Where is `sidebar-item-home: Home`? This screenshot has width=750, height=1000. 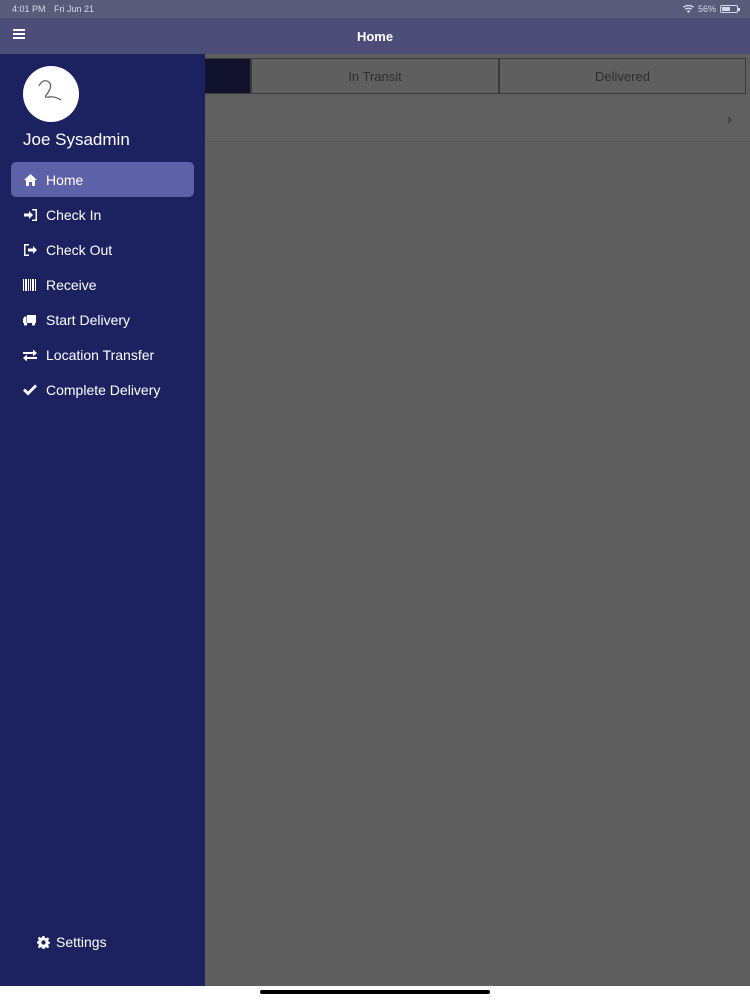
sidebar-item-home: Home is located at coordinates (102, 179).